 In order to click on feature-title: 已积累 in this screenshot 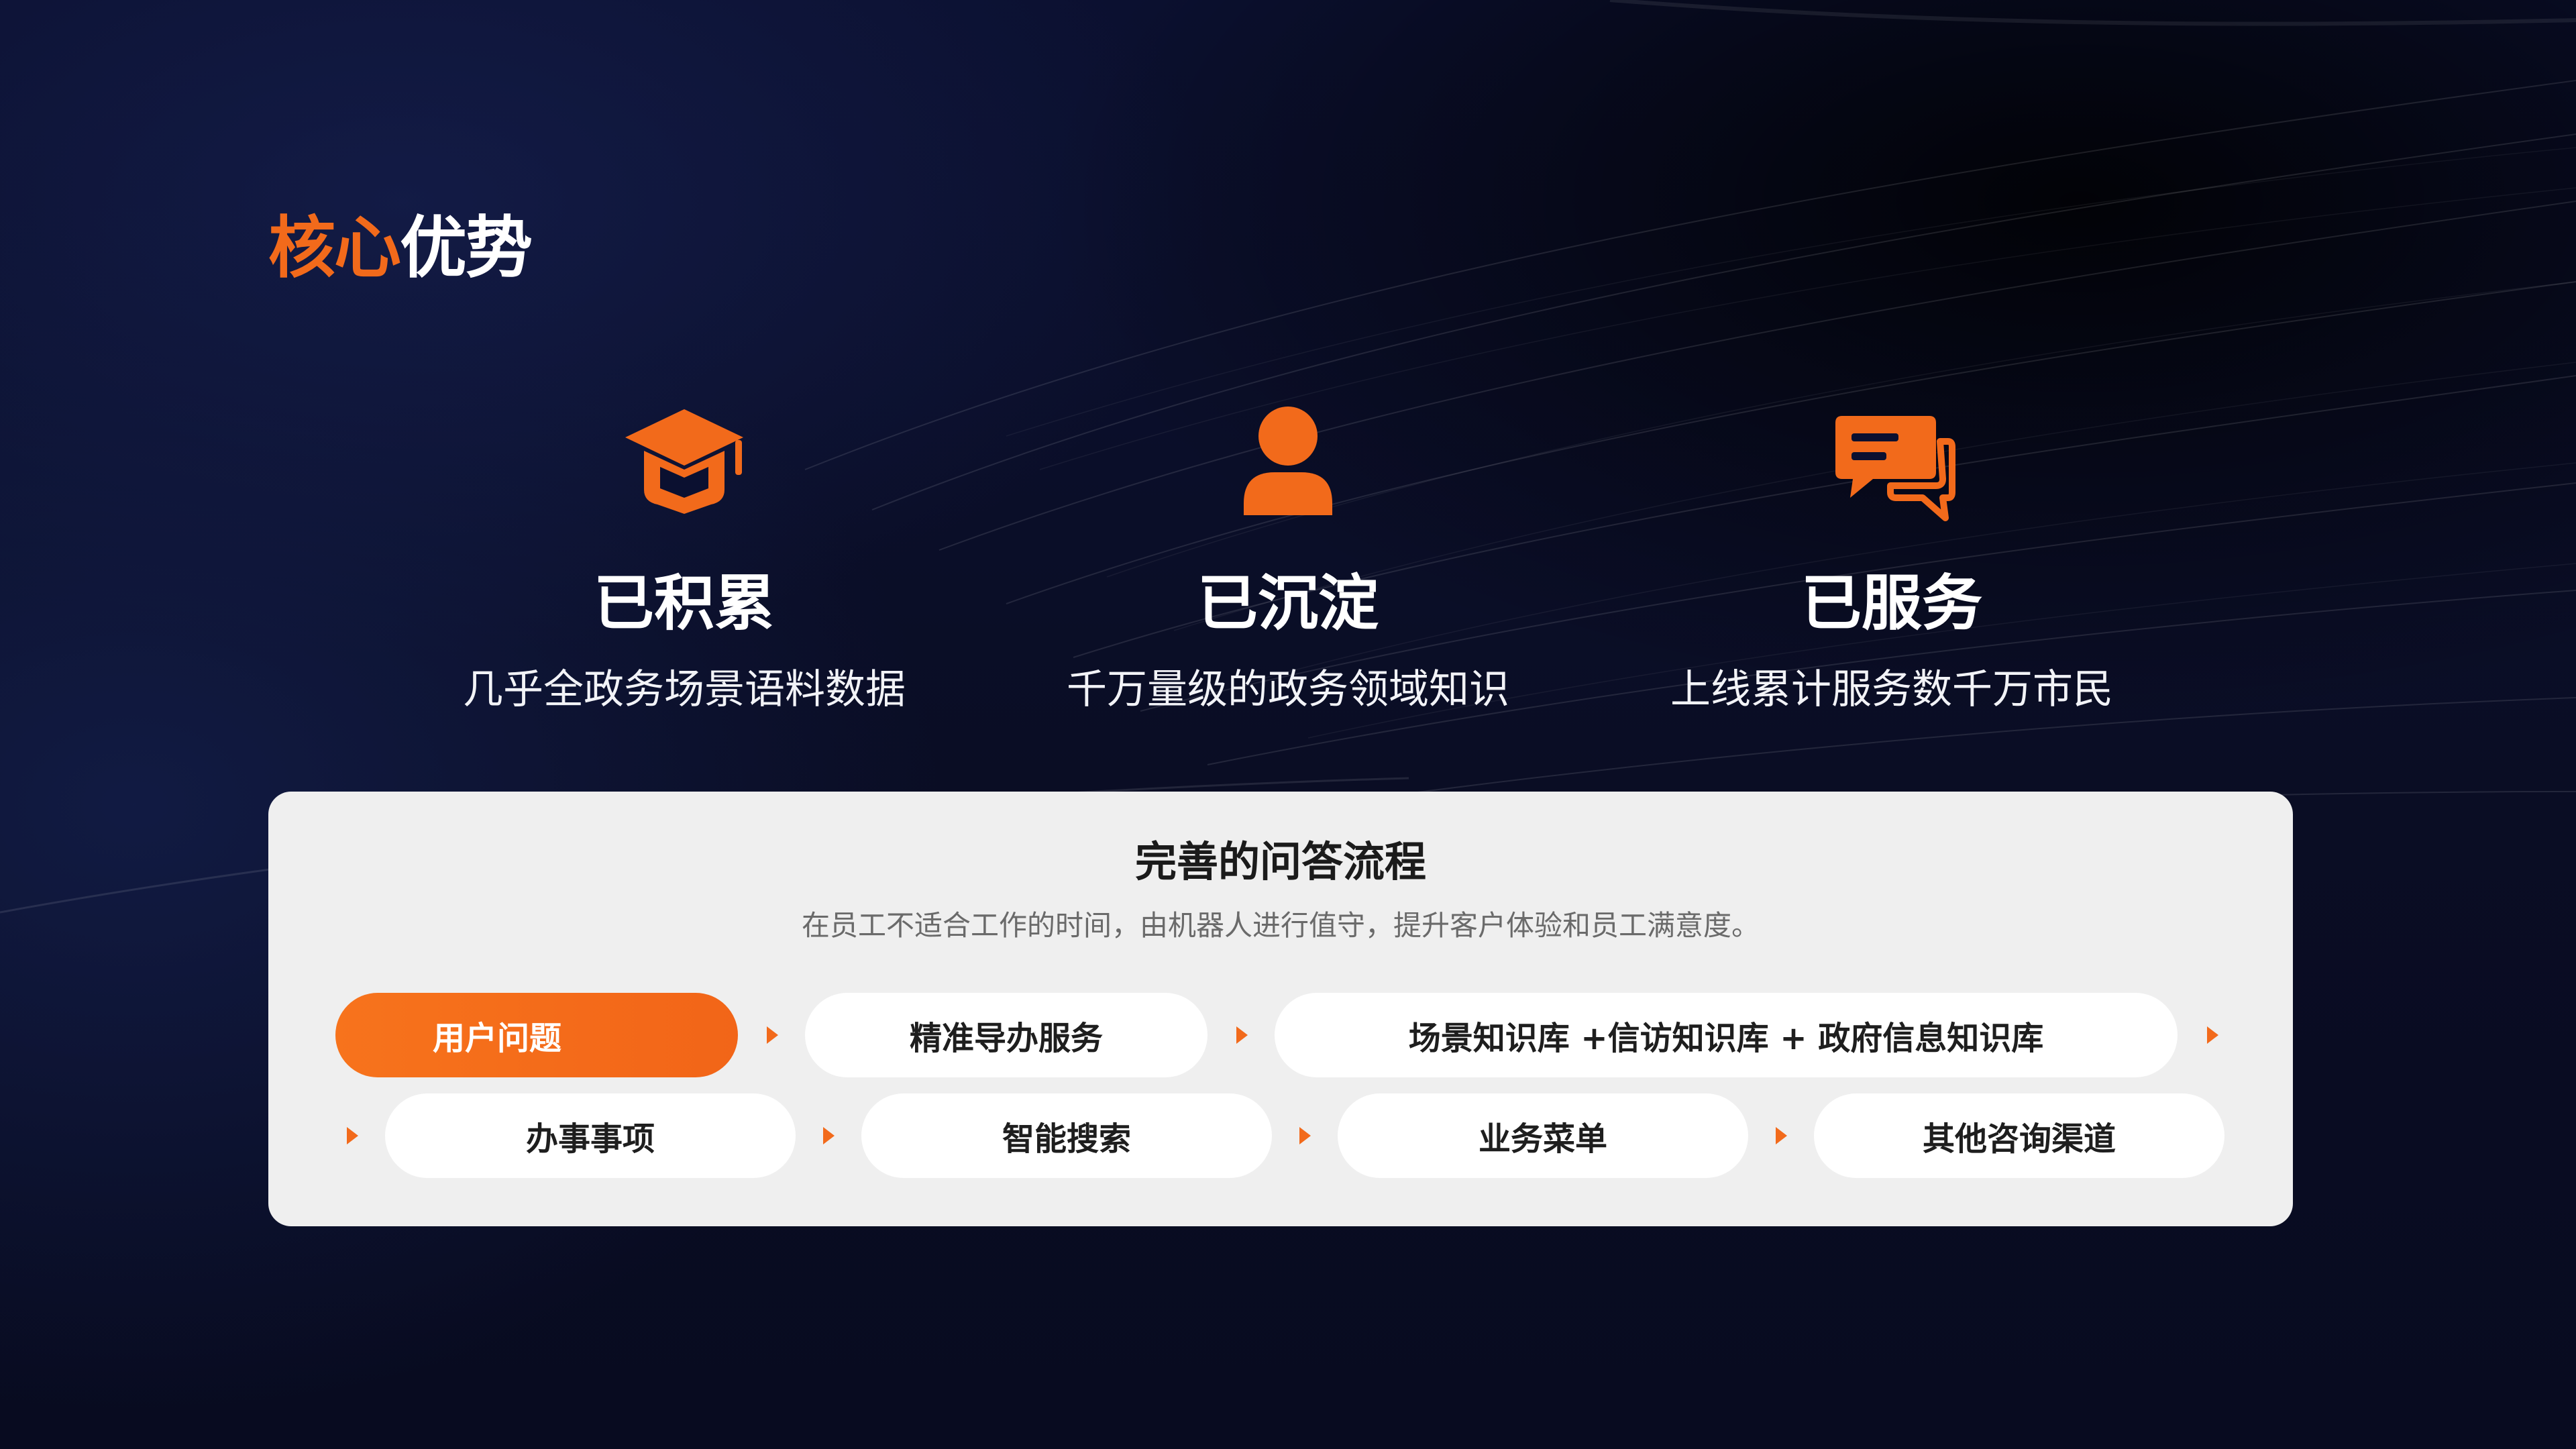, I will do `click(684, 603)`.